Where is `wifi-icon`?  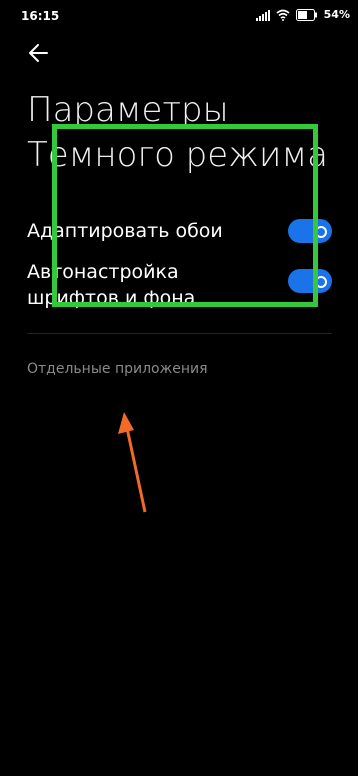
wifi-icon is located at coordinates (283, 15).